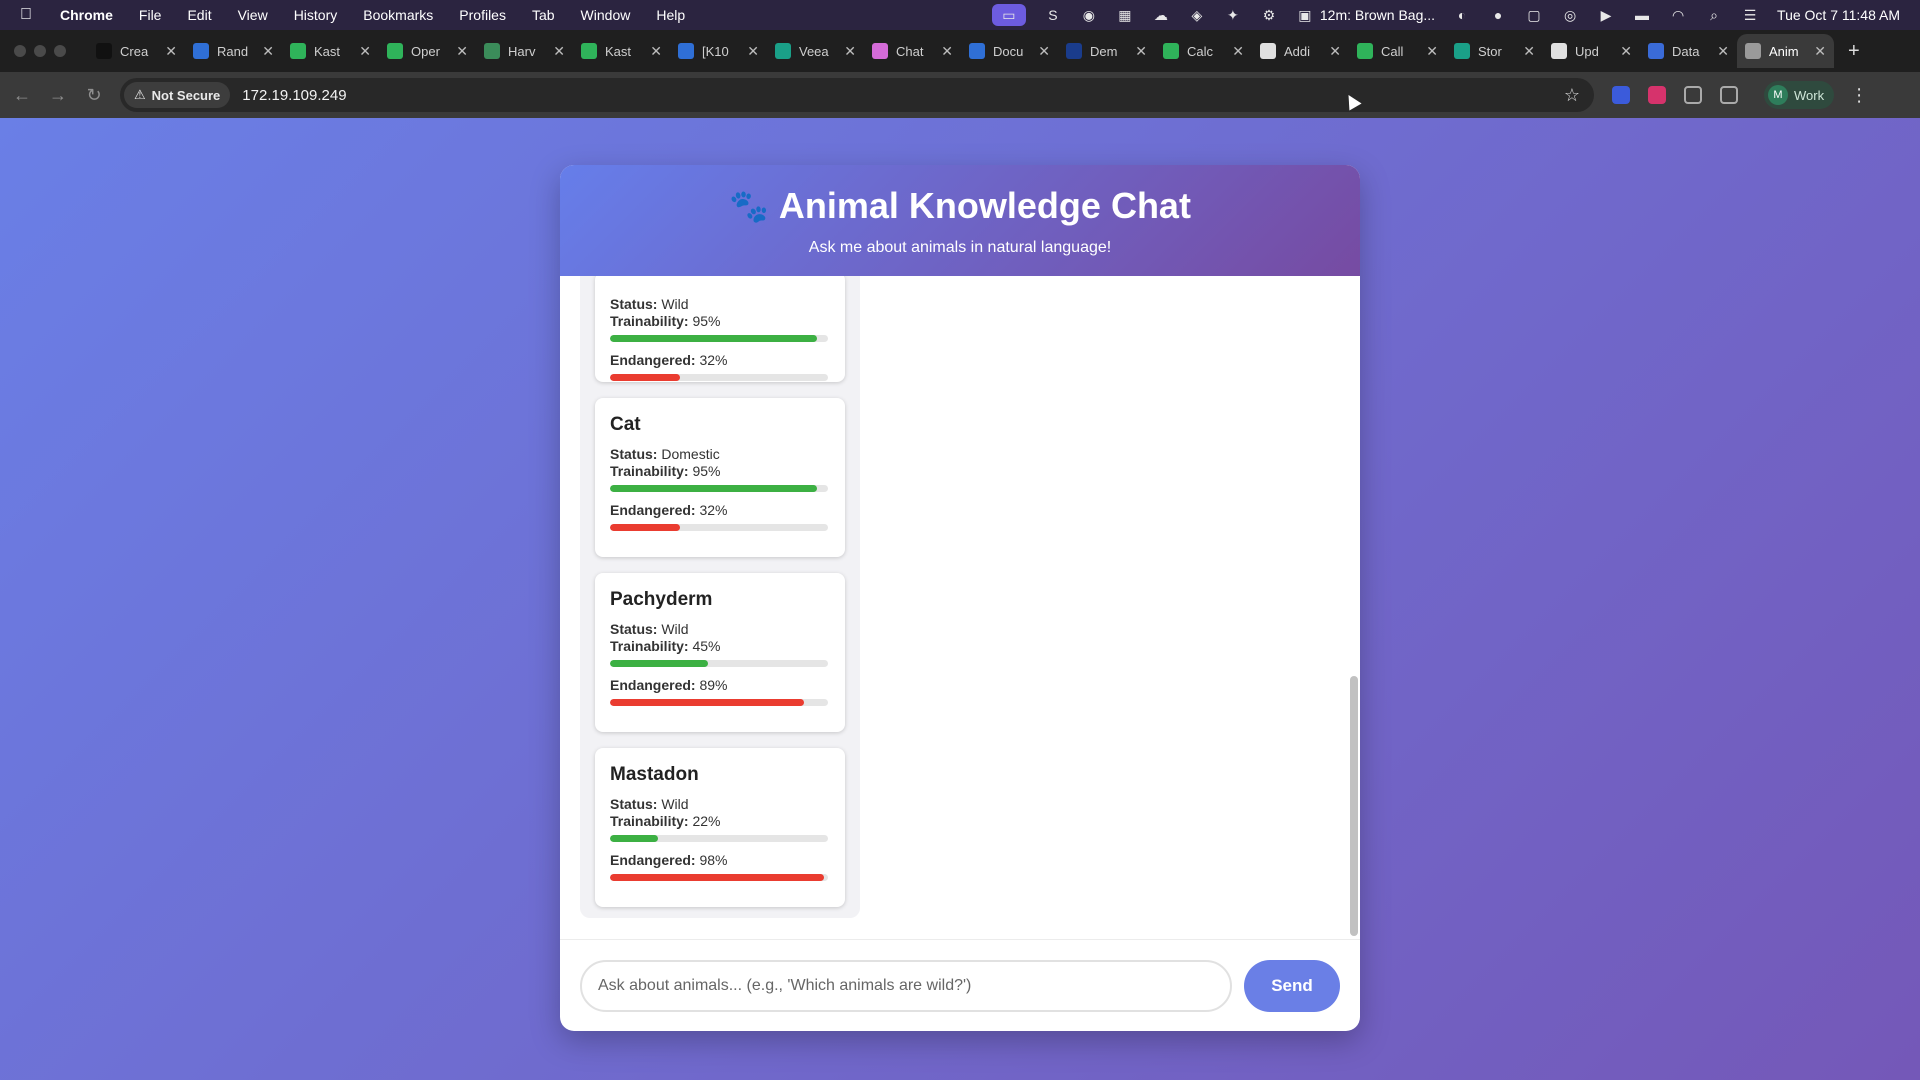 This screenshot has height=1080, width=1920. Describe the element at coordinates (1269, 15) in the screenshot. I see `teams-icon: ⚙` at that location.